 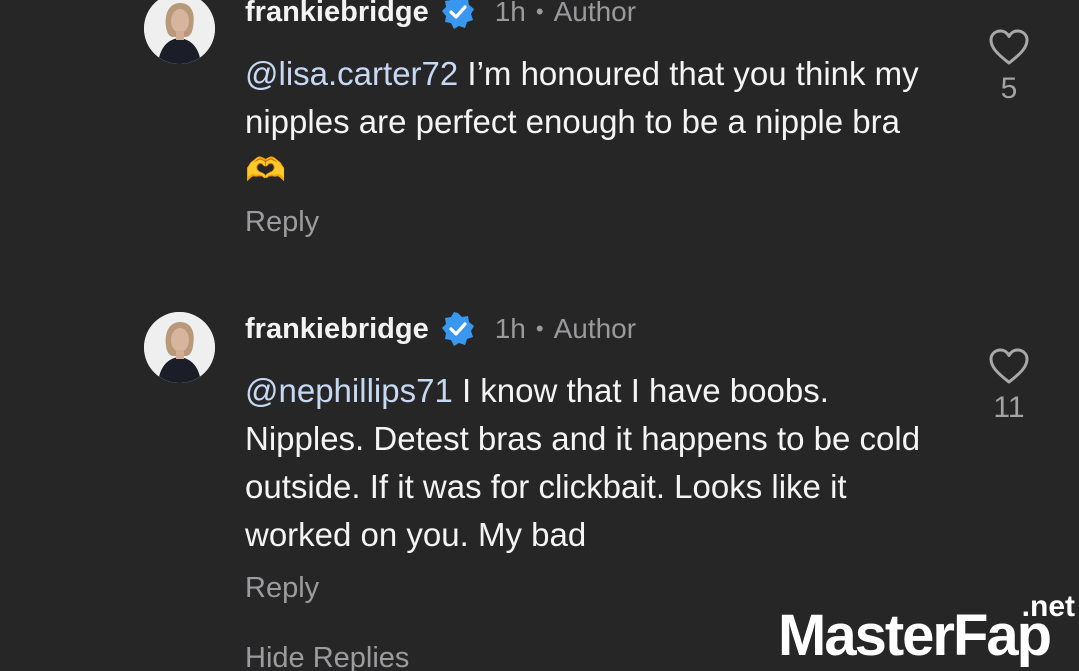 I want to click on like-button: 5, so click(x=1009, y=67).